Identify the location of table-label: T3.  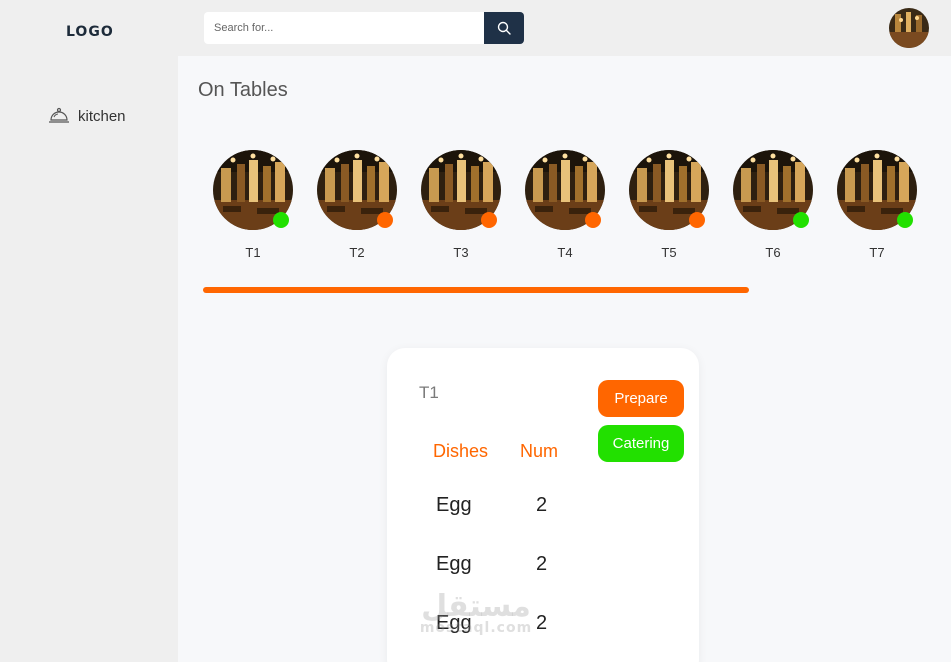
(461, 252).